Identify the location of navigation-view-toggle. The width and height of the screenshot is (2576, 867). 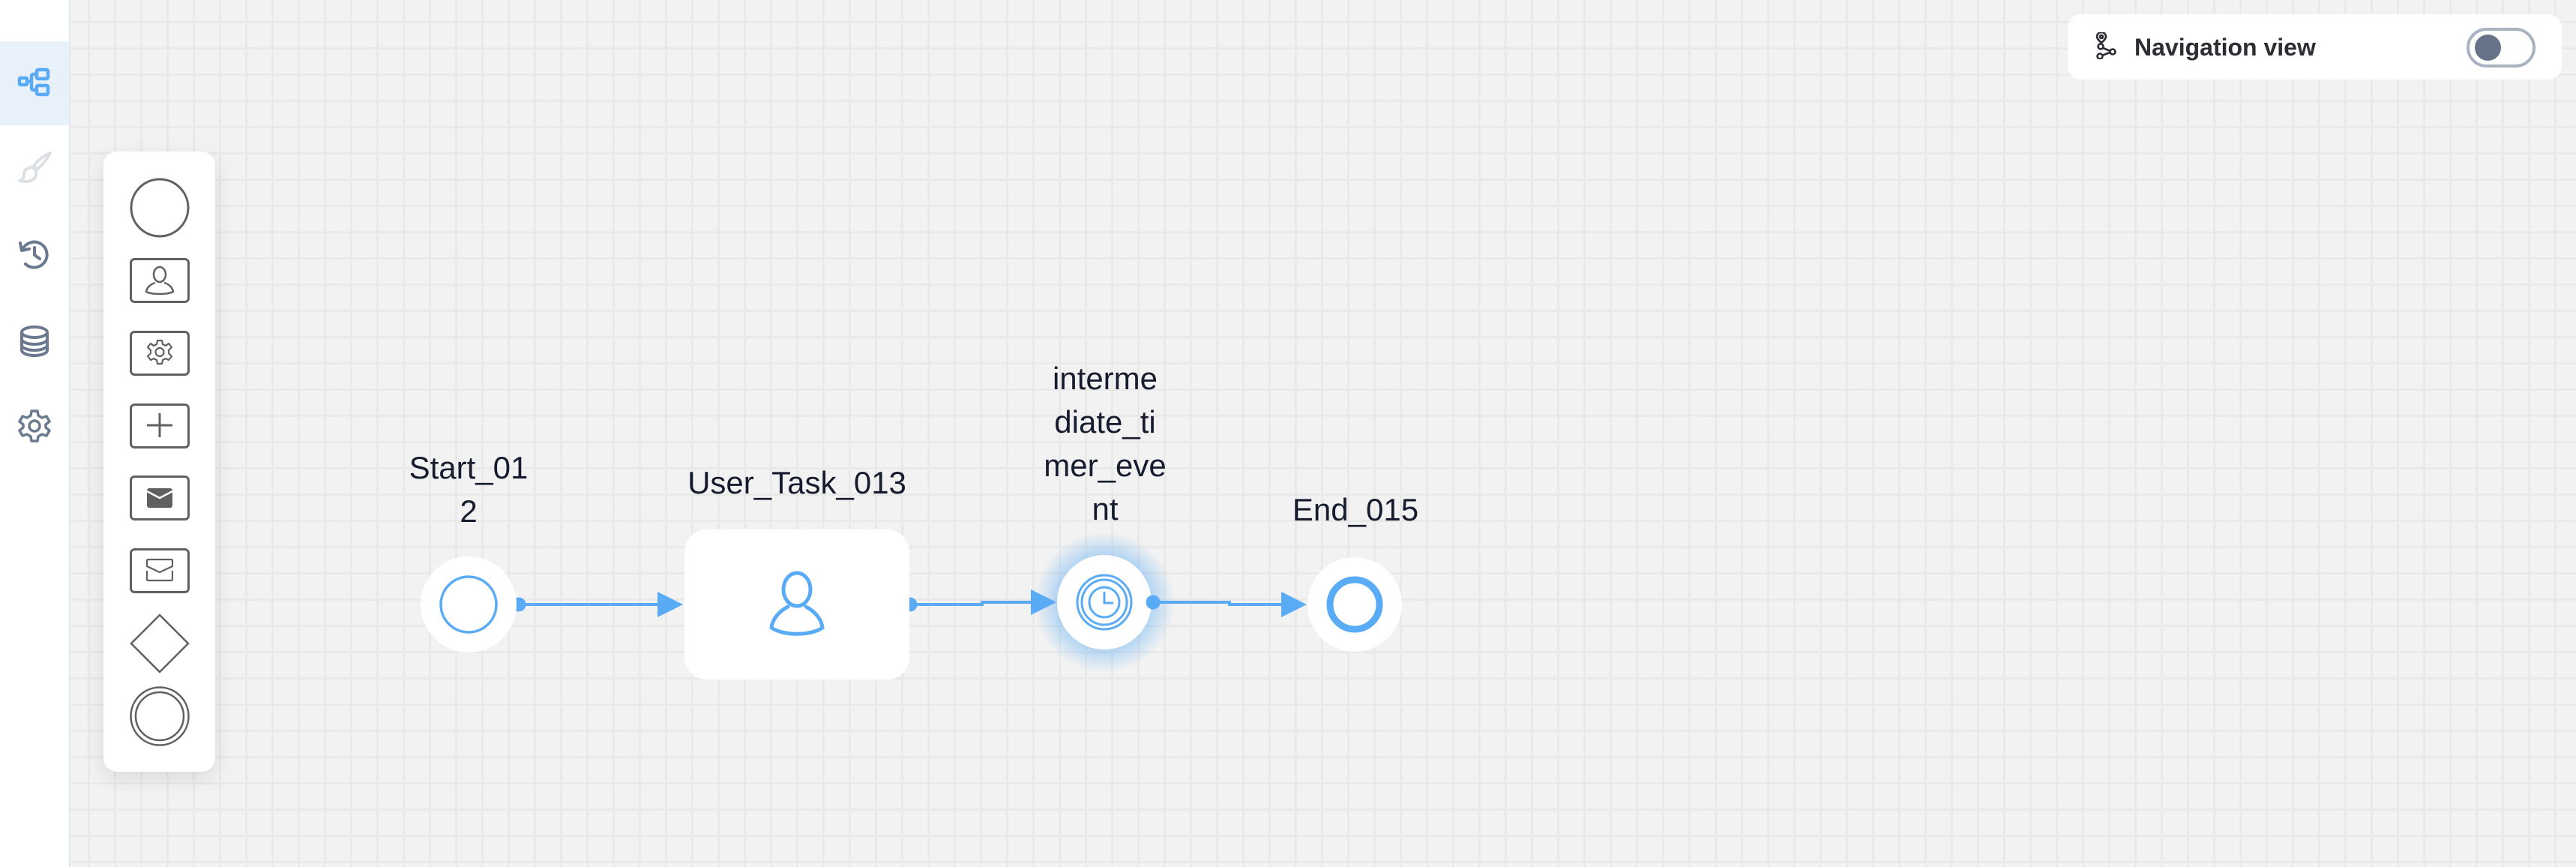
(2502, 48).